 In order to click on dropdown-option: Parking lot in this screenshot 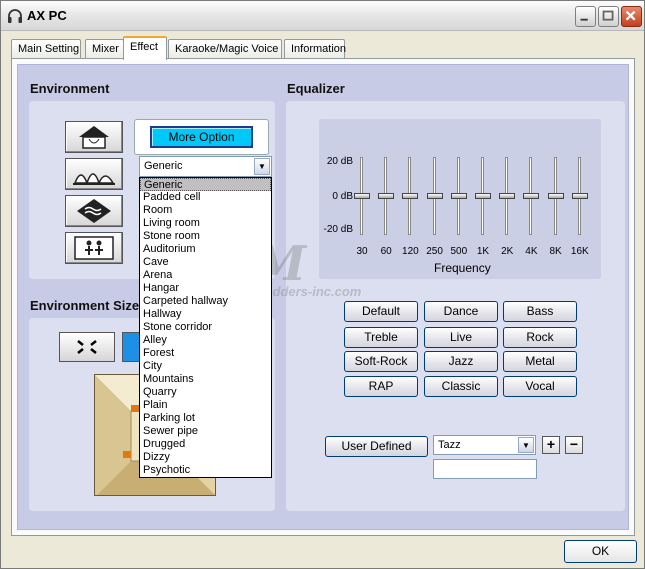, I will do `click(205, 418)`.